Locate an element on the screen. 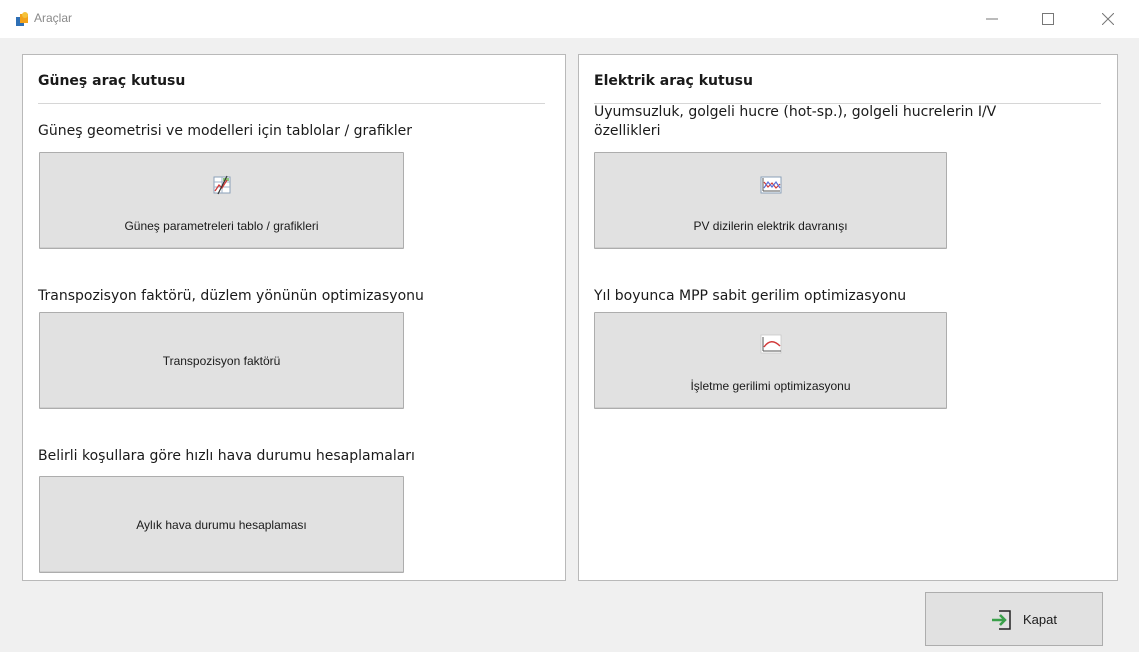 The height and width of the screenshot is (652, 1139). table-chart-icon is located at coordinates (221, 185).